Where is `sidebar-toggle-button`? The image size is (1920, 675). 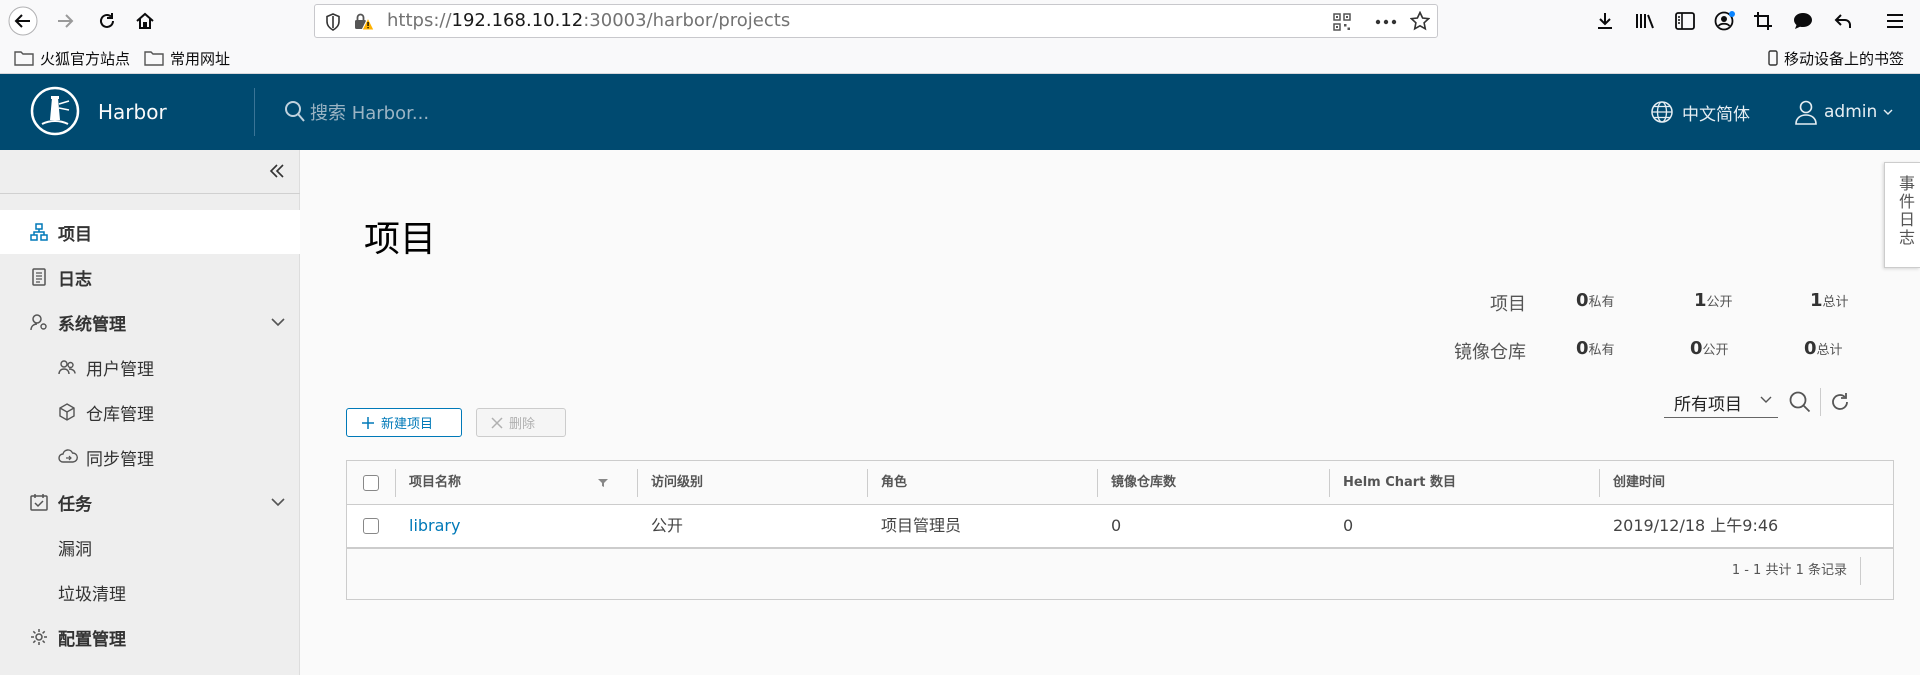
sidebar-toggle-button is located at coordinates (1685, 21).